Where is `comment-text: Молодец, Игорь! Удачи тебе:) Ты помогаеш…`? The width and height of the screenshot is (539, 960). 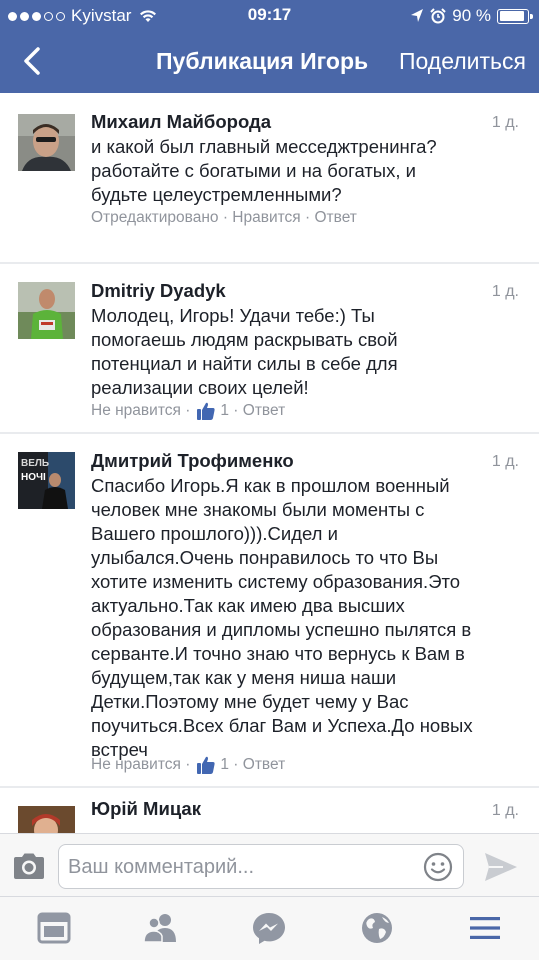
comment-text: Молодец, Игорь! Удачи тебе:) Ты помогаеш… is located at coordinates (244, 351).